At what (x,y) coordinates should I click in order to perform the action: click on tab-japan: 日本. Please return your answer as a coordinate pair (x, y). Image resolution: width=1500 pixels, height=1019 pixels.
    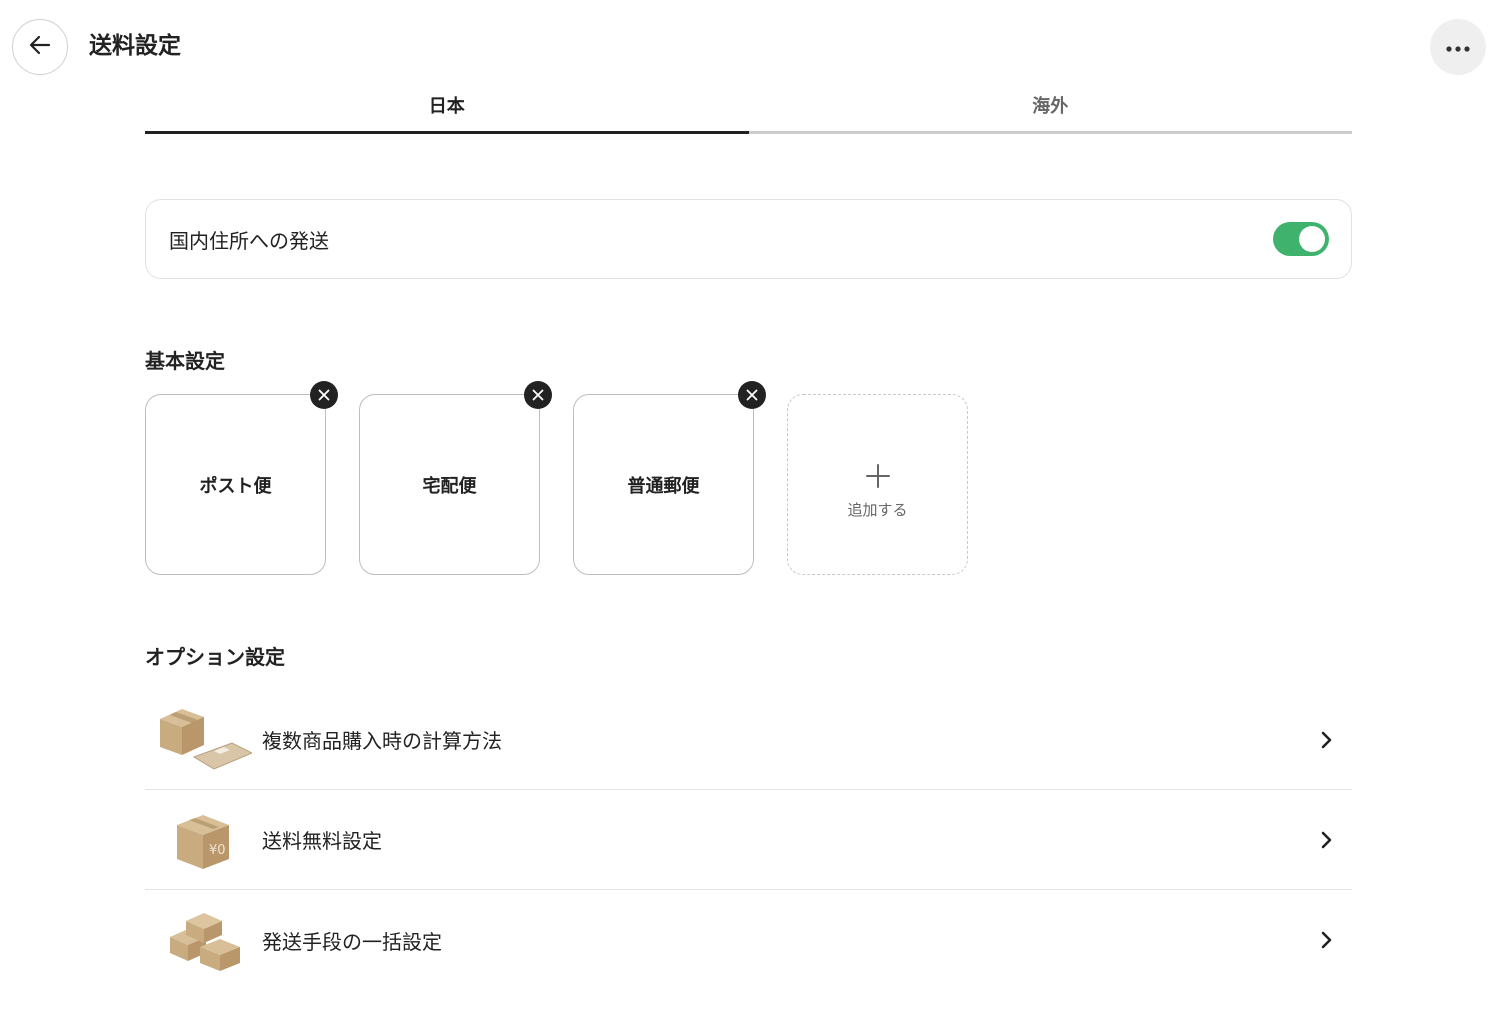
    Looking at the image, I should click on (447, 107).